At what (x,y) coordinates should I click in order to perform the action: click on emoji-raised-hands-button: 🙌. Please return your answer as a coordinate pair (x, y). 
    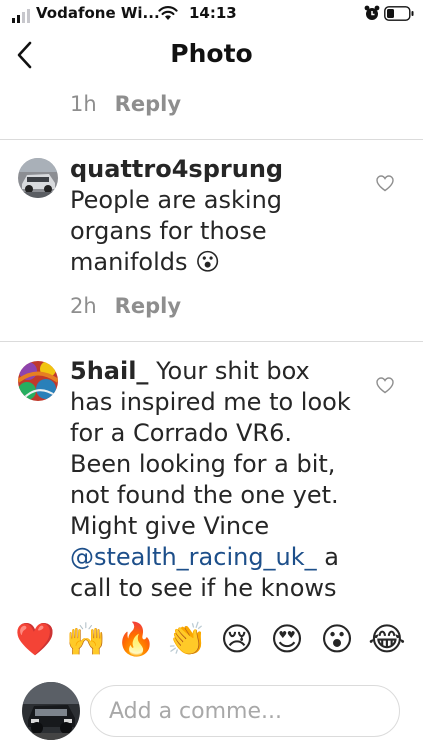
    Looking at the image, I should click on (86, 639).